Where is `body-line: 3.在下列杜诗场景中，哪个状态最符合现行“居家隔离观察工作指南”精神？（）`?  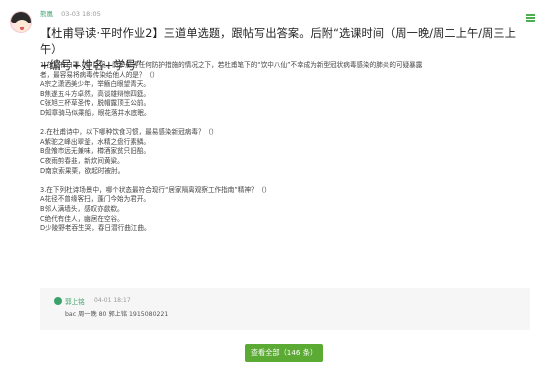
body-line: 3.在下列杜诗场景中，哪个状态最符合现行“居家隔离观察工作指南”精神？（） is located at coordinates (155, 189).